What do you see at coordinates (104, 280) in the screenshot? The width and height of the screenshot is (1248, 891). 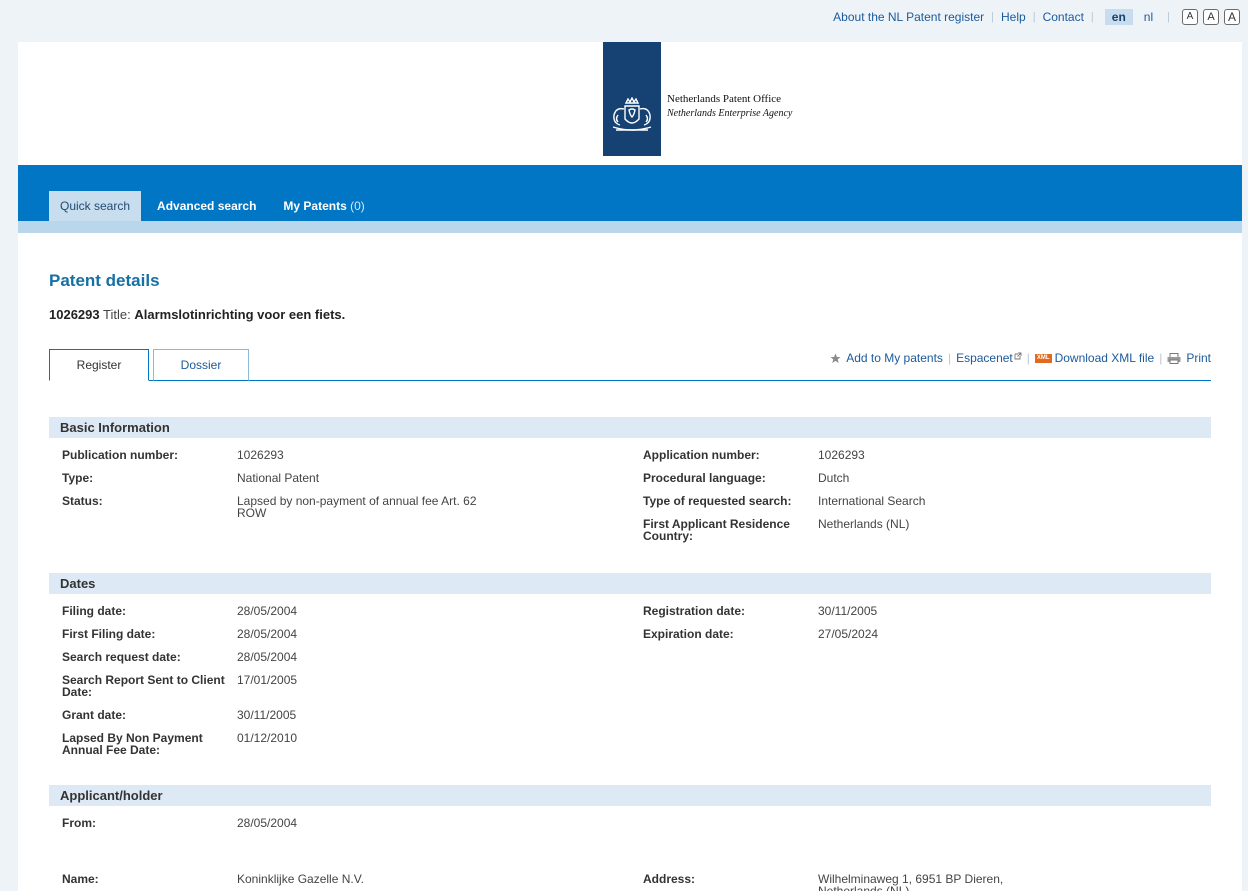 I see `page-title: Patent details` at bounding box center [104, 280].